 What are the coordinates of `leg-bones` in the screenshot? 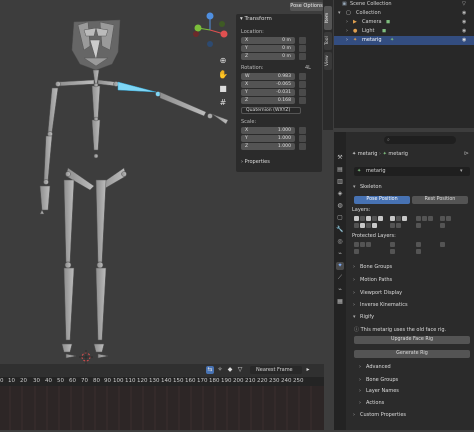 It's located at (85, 269).